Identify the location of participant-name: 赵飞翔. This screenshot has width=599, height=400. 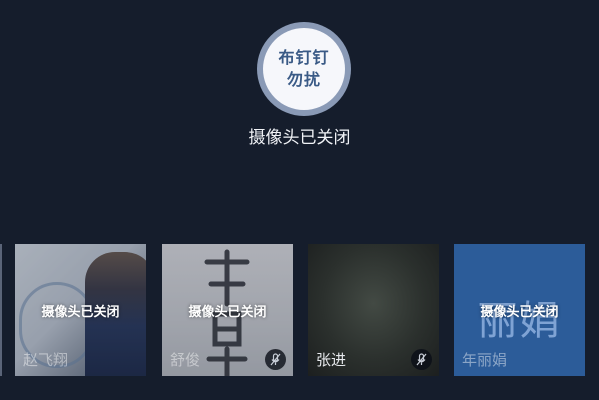
(46, 360).